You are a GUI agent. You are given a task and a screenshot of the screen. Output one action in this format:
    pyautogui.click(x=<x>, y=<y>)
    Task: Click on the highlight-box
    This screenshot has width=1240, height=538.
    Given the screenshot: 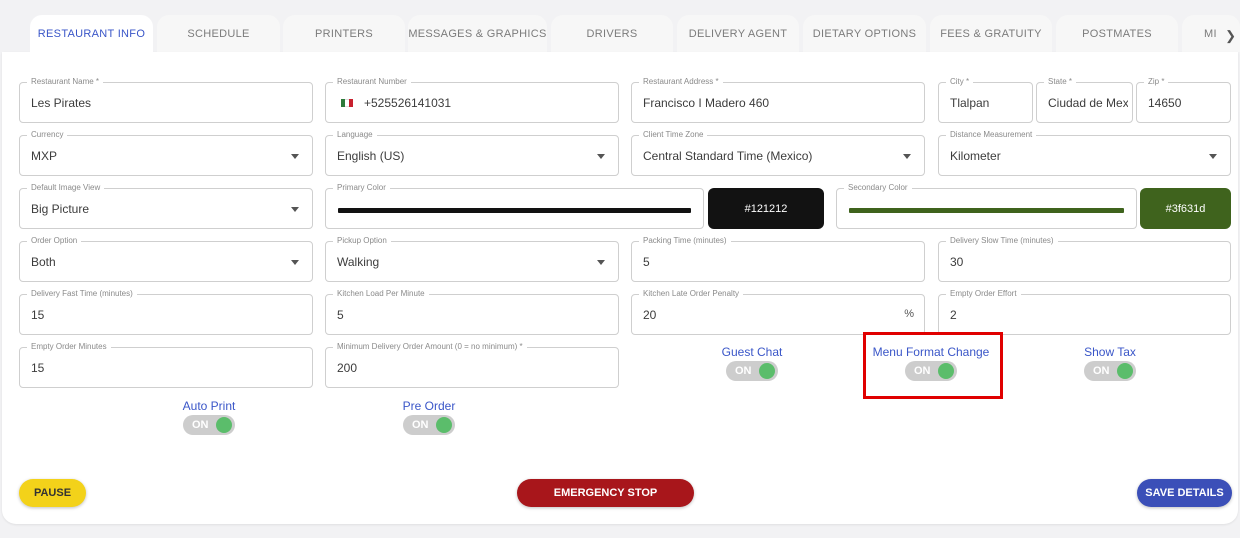 What is the action you would take?
    pyautogui.click(x=933, y=365)
    